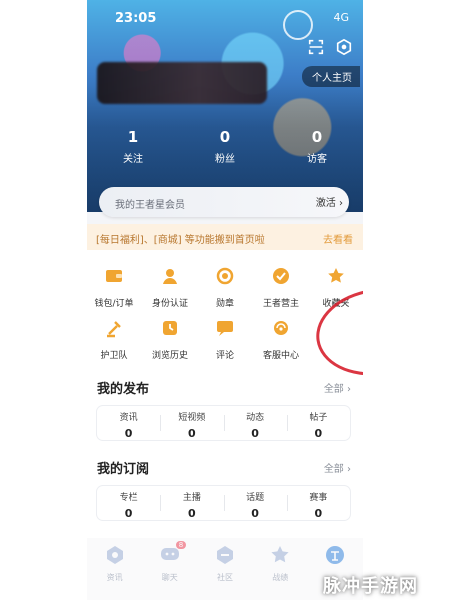 This screenshot has width=449, height=600. I want to click on site-watermark: 脉冲手游网, so click(386, 583).